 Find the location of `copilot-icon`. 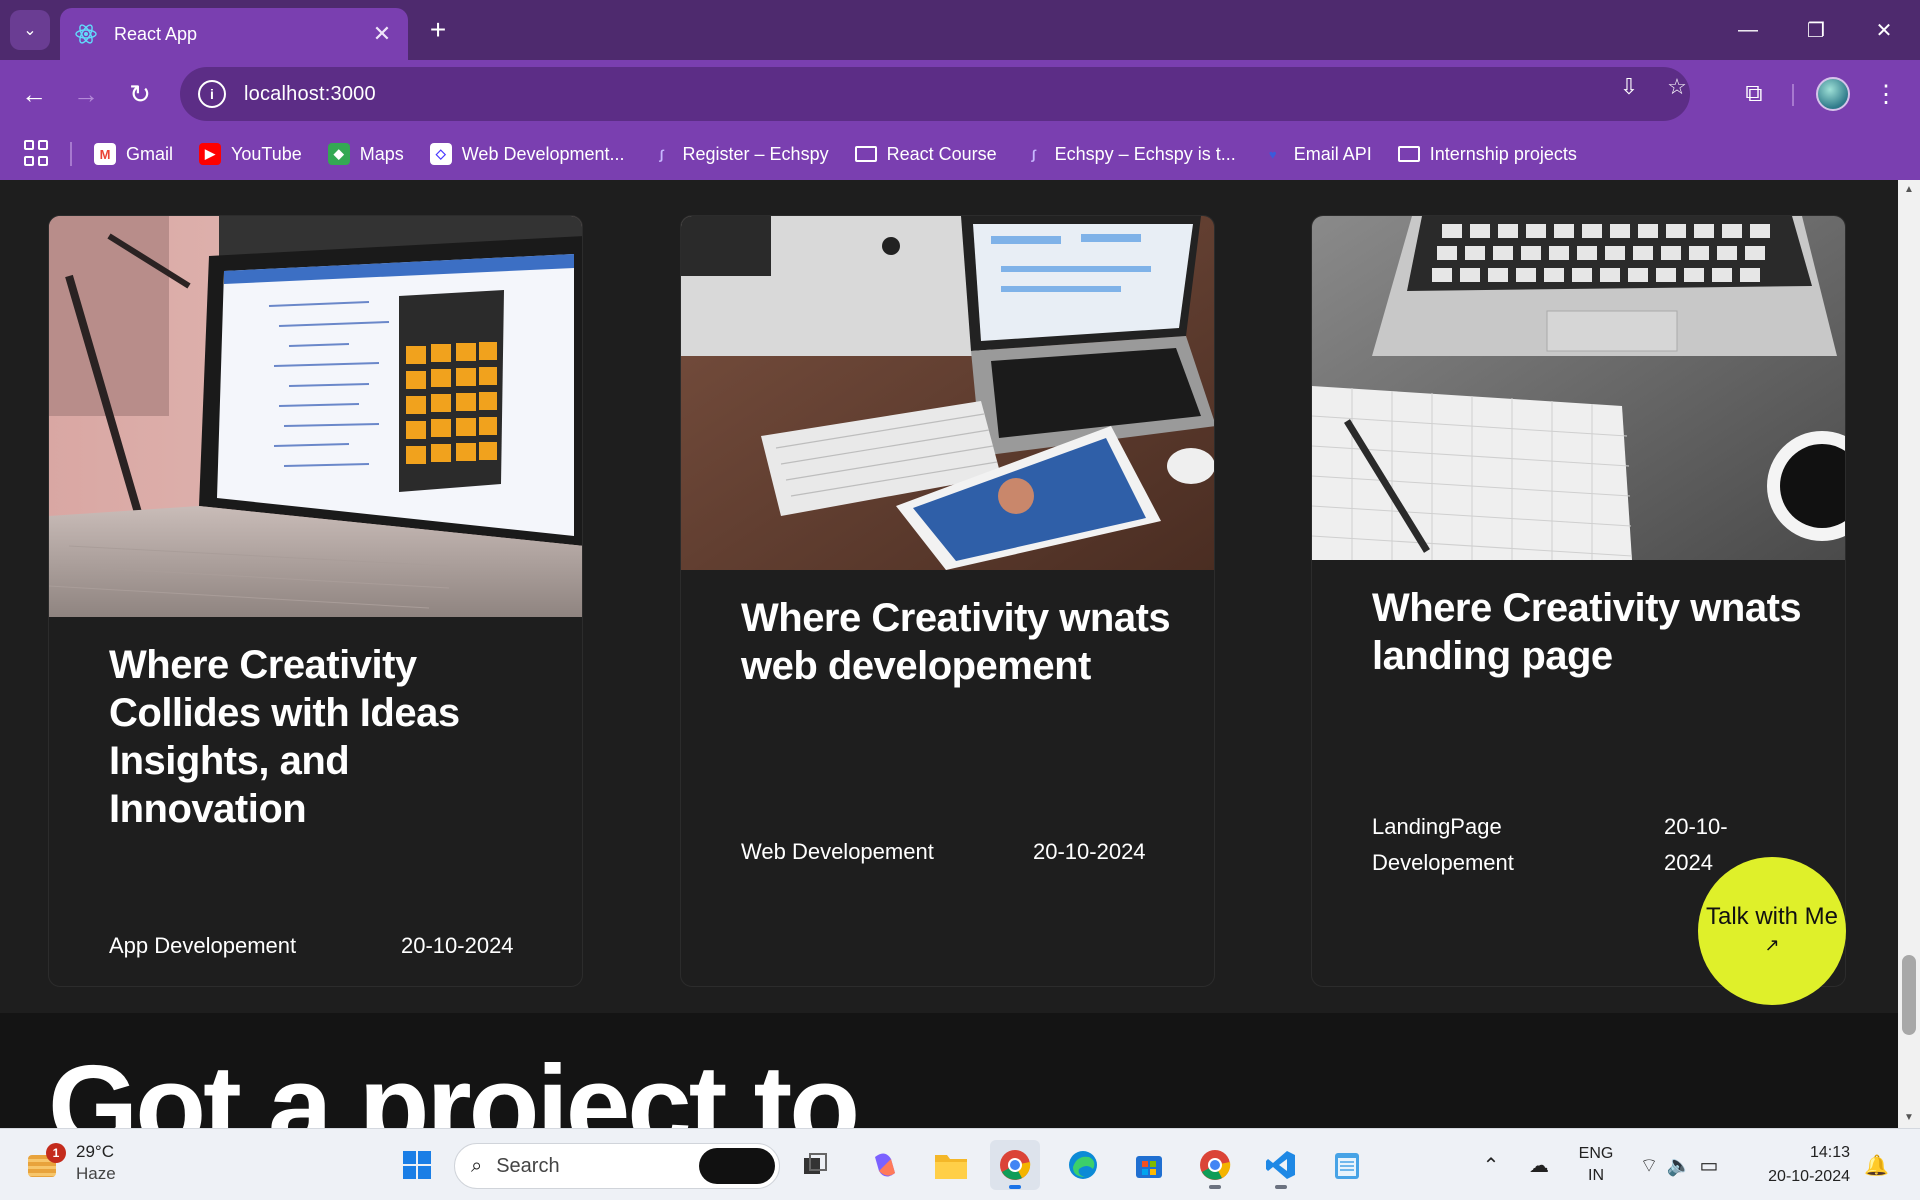

copilot-icon is located at coordinates (885, 1165).